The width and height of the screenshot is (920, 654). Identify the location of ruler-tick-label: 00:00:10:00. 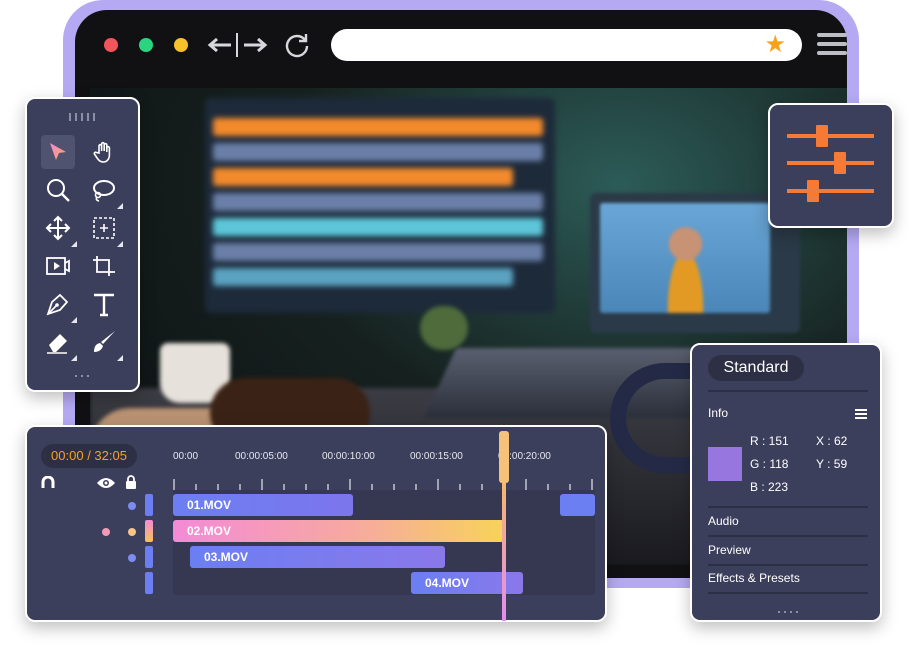
(348, 456).